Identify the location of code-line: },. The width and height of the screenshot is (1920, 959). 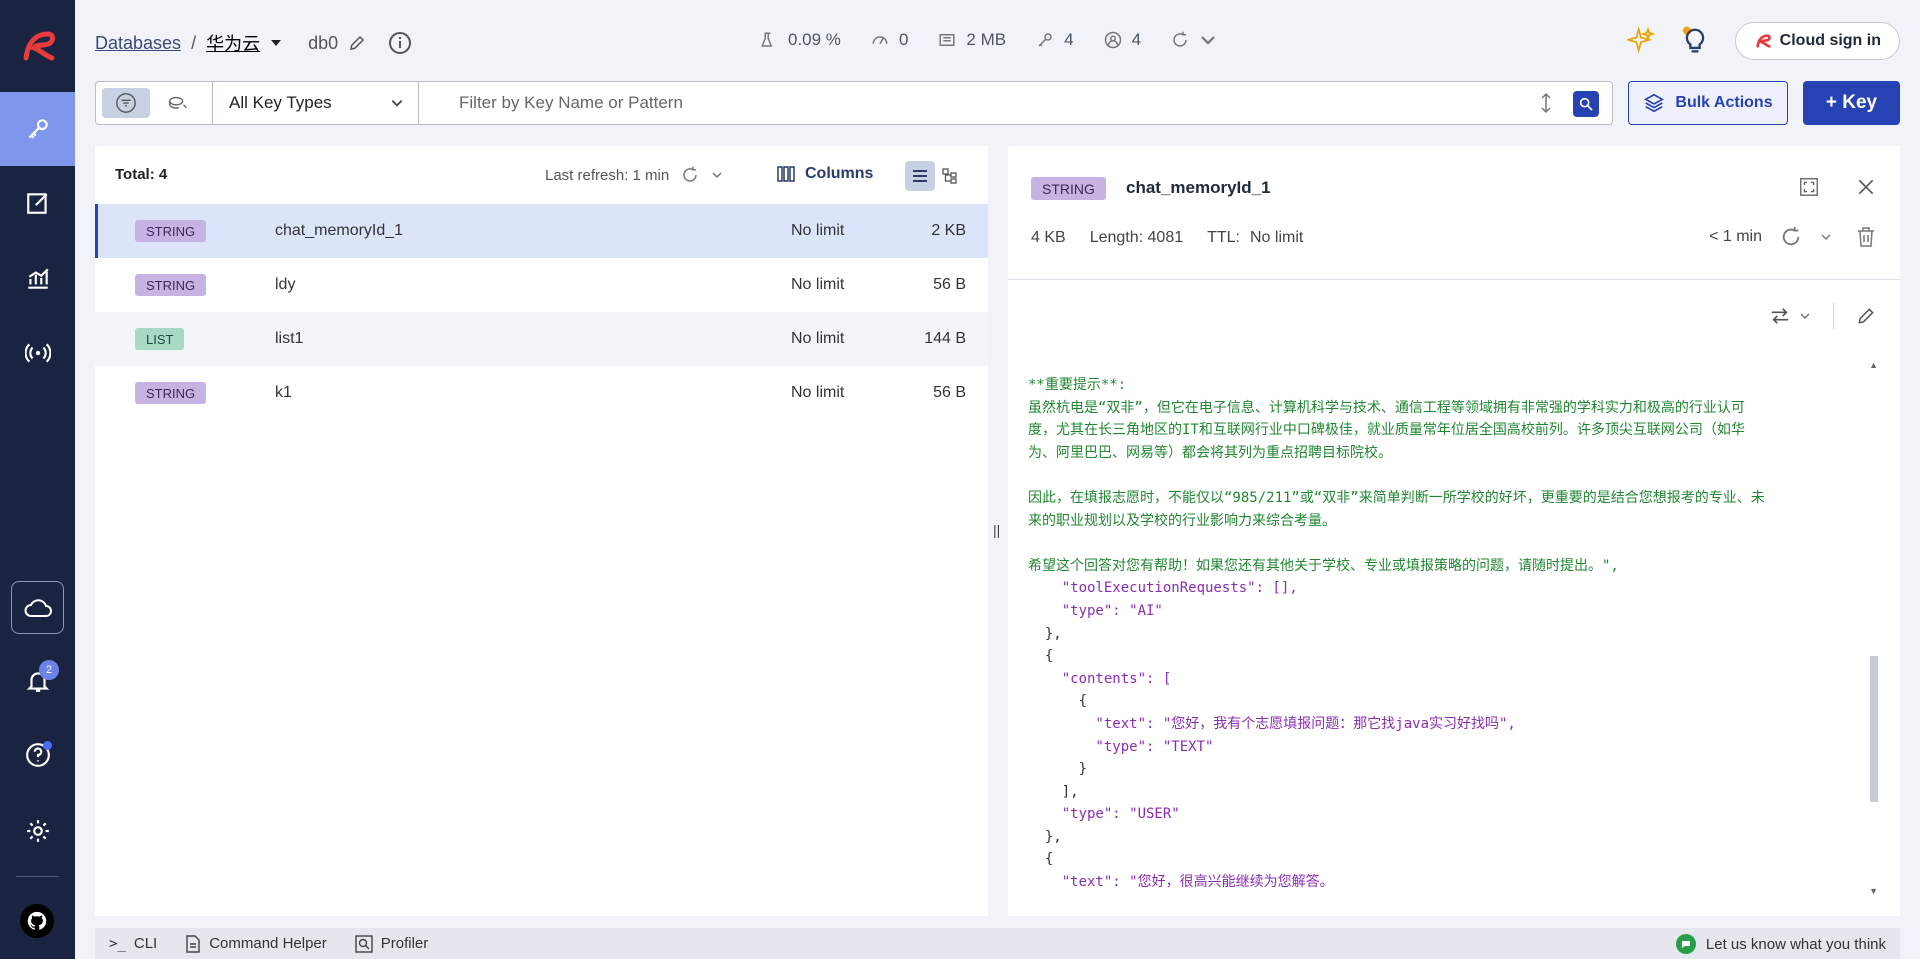
(1045, 633).